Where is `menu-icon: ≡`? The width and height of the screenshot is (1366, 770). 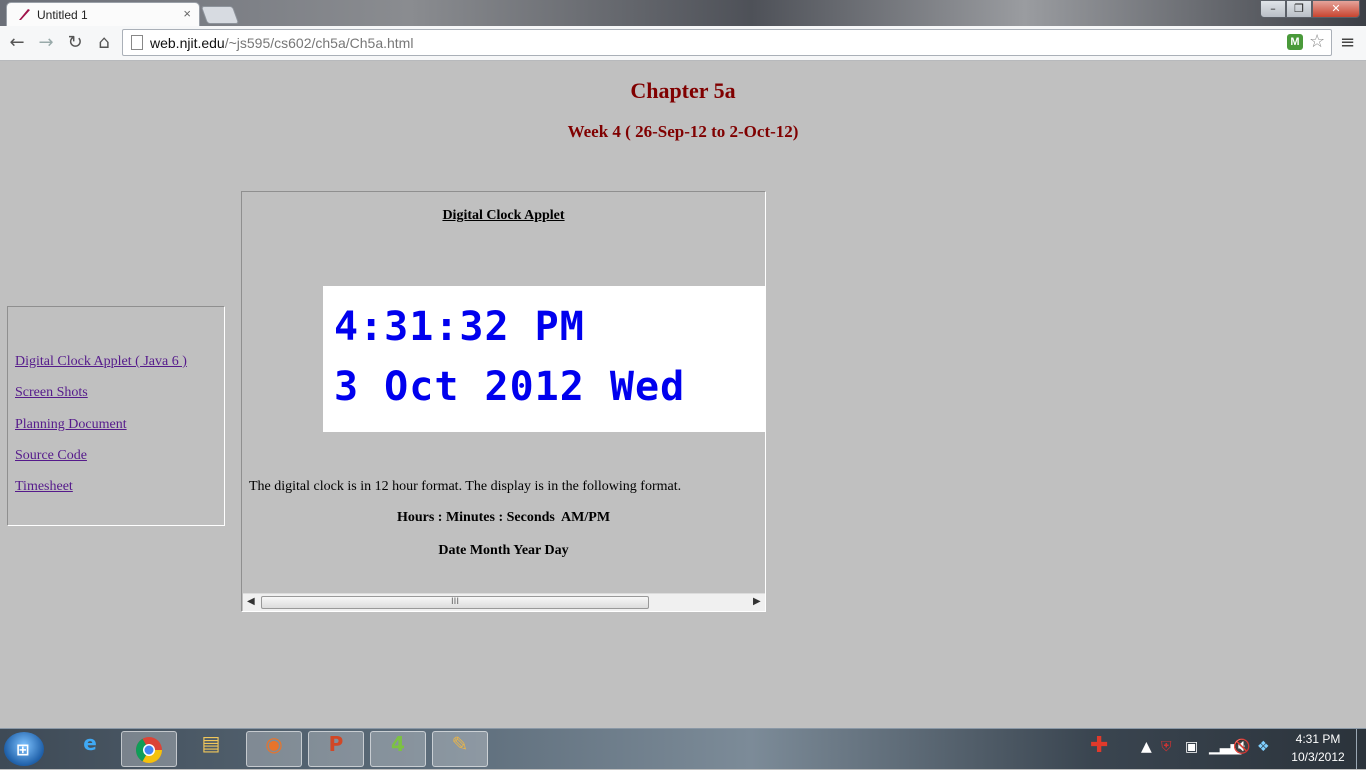
menu-icon: ≡ is located at coordinates (1347, 42).